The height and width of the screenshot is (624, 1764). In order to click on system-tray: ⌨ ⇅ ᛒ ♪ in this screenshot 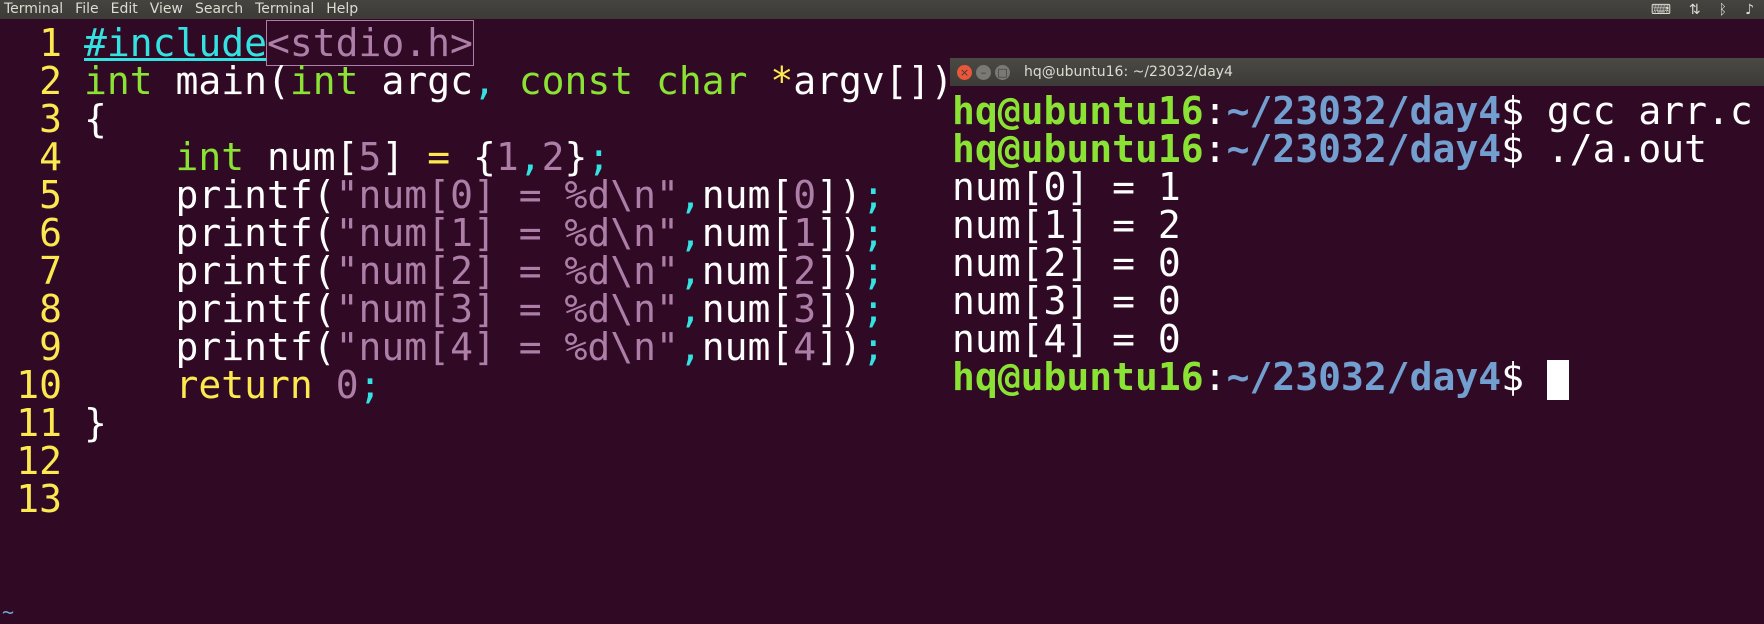, I will do `click(1702, 9)`.